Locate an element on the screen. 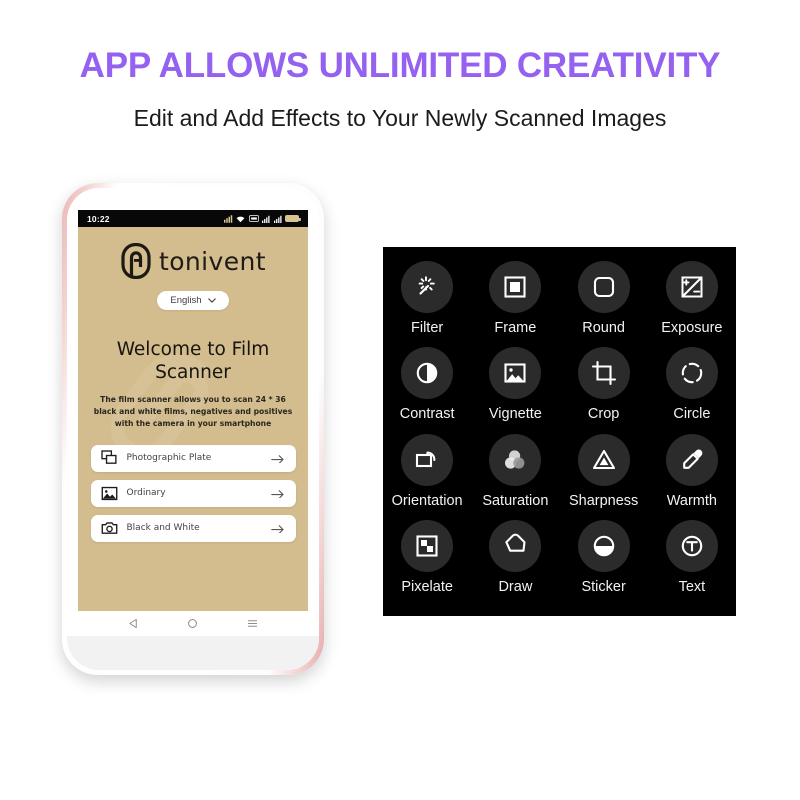 This screenshot has width=800, height=800. rotate-rectangle-icon is located at coordinates (426, 458).